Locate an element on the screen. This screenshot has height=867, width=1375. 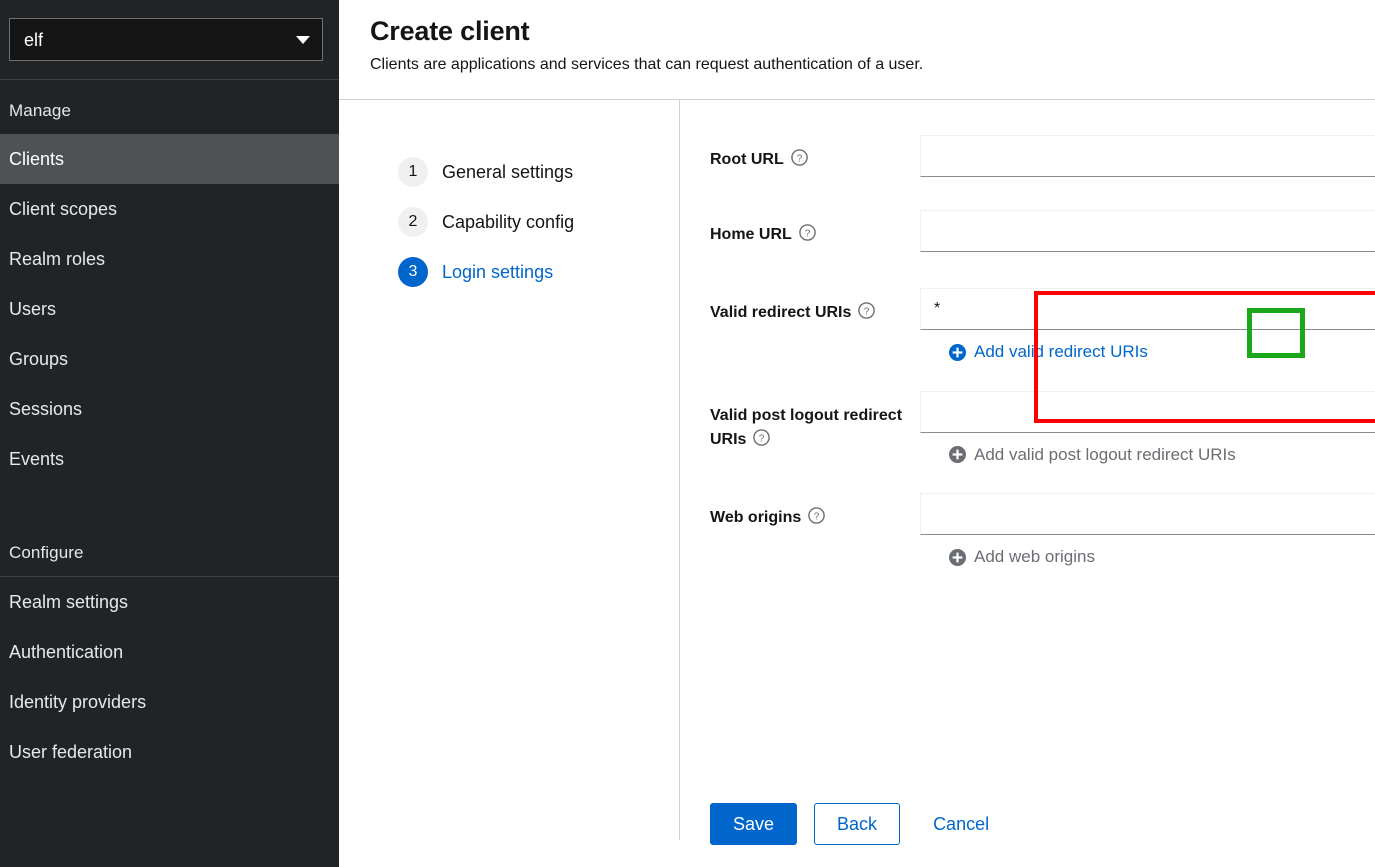
web-origins-label: Web origins is located at coordinates (756, 517).